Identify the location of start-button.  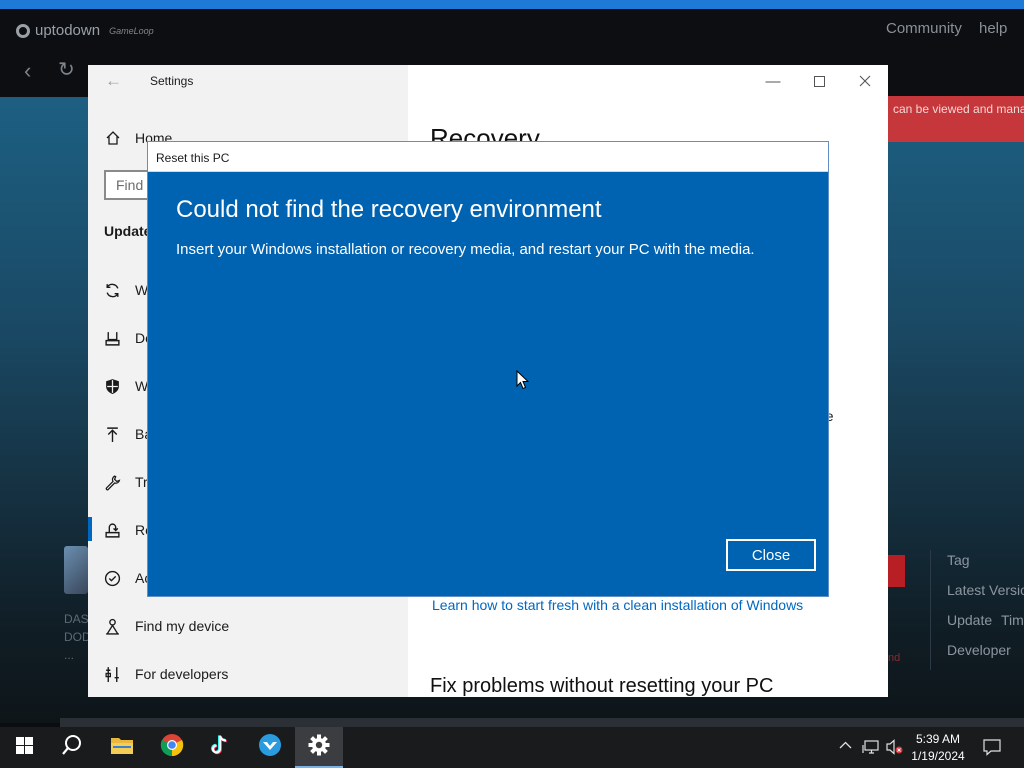
(24, 747).